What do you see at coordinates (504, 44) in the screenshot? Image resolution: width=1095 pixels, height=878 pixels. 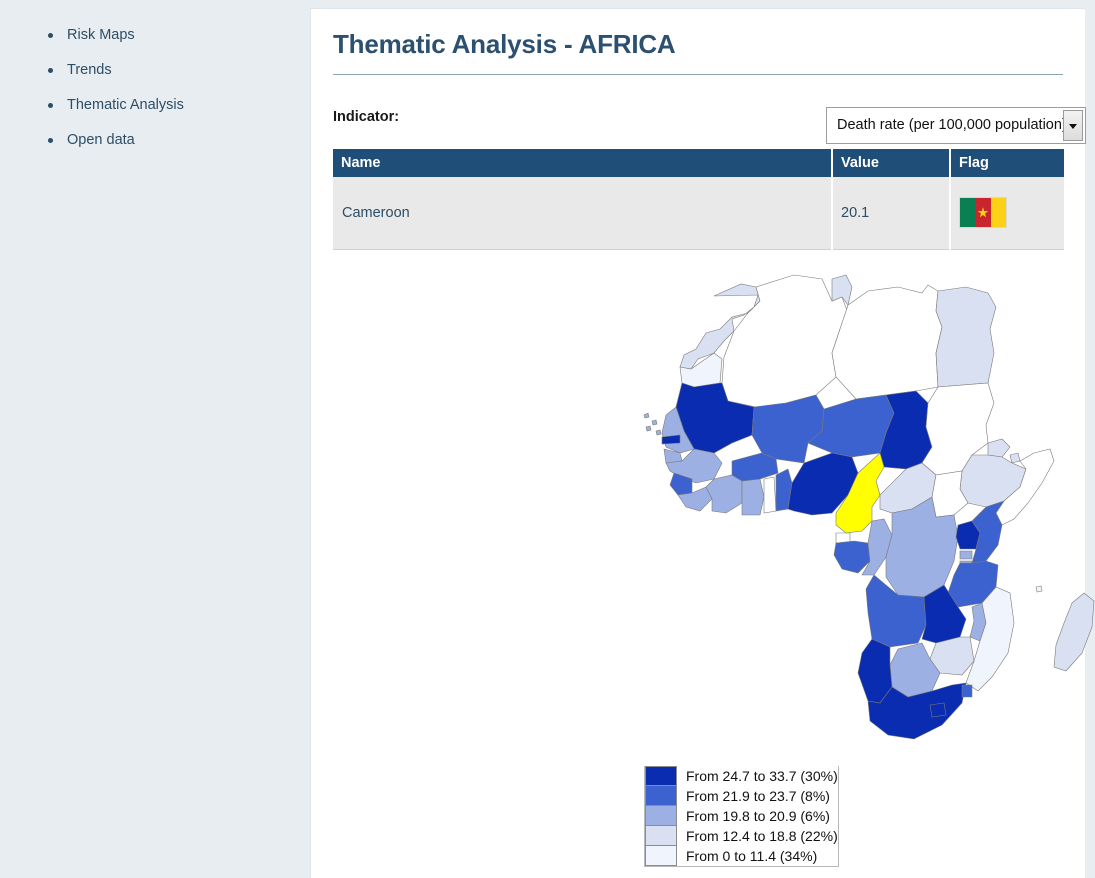 I see `page-title: Thematic Analysis - AFRICA` at bounding box center [504, 44].